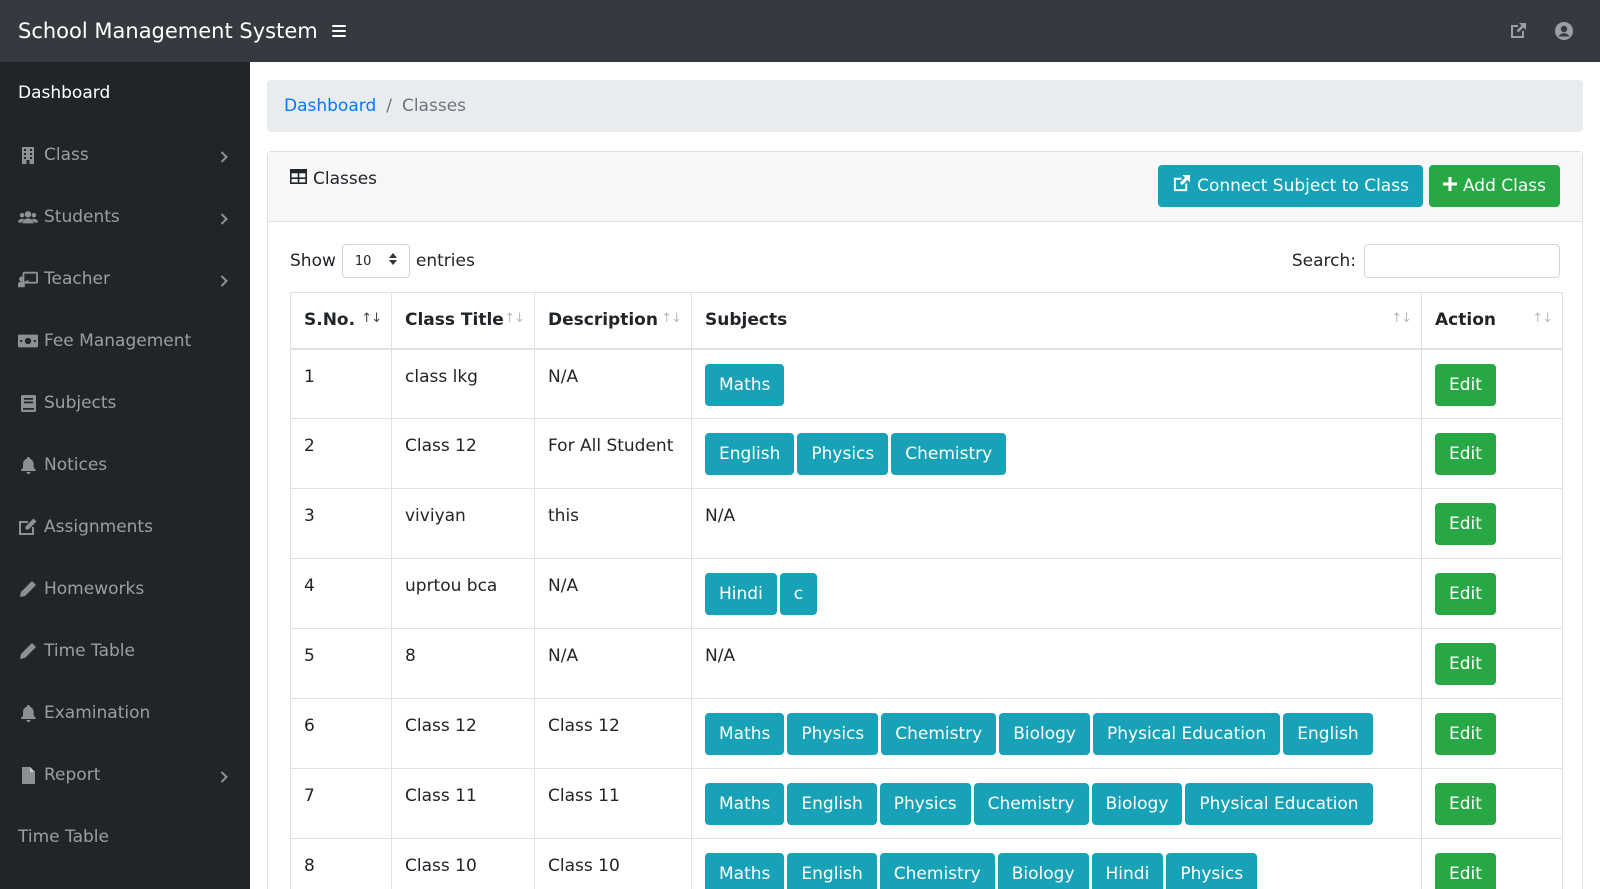  Describe the element at coordinates (1127, 871) in the screenshot. I see `subject-badge: Hindi` at that location.